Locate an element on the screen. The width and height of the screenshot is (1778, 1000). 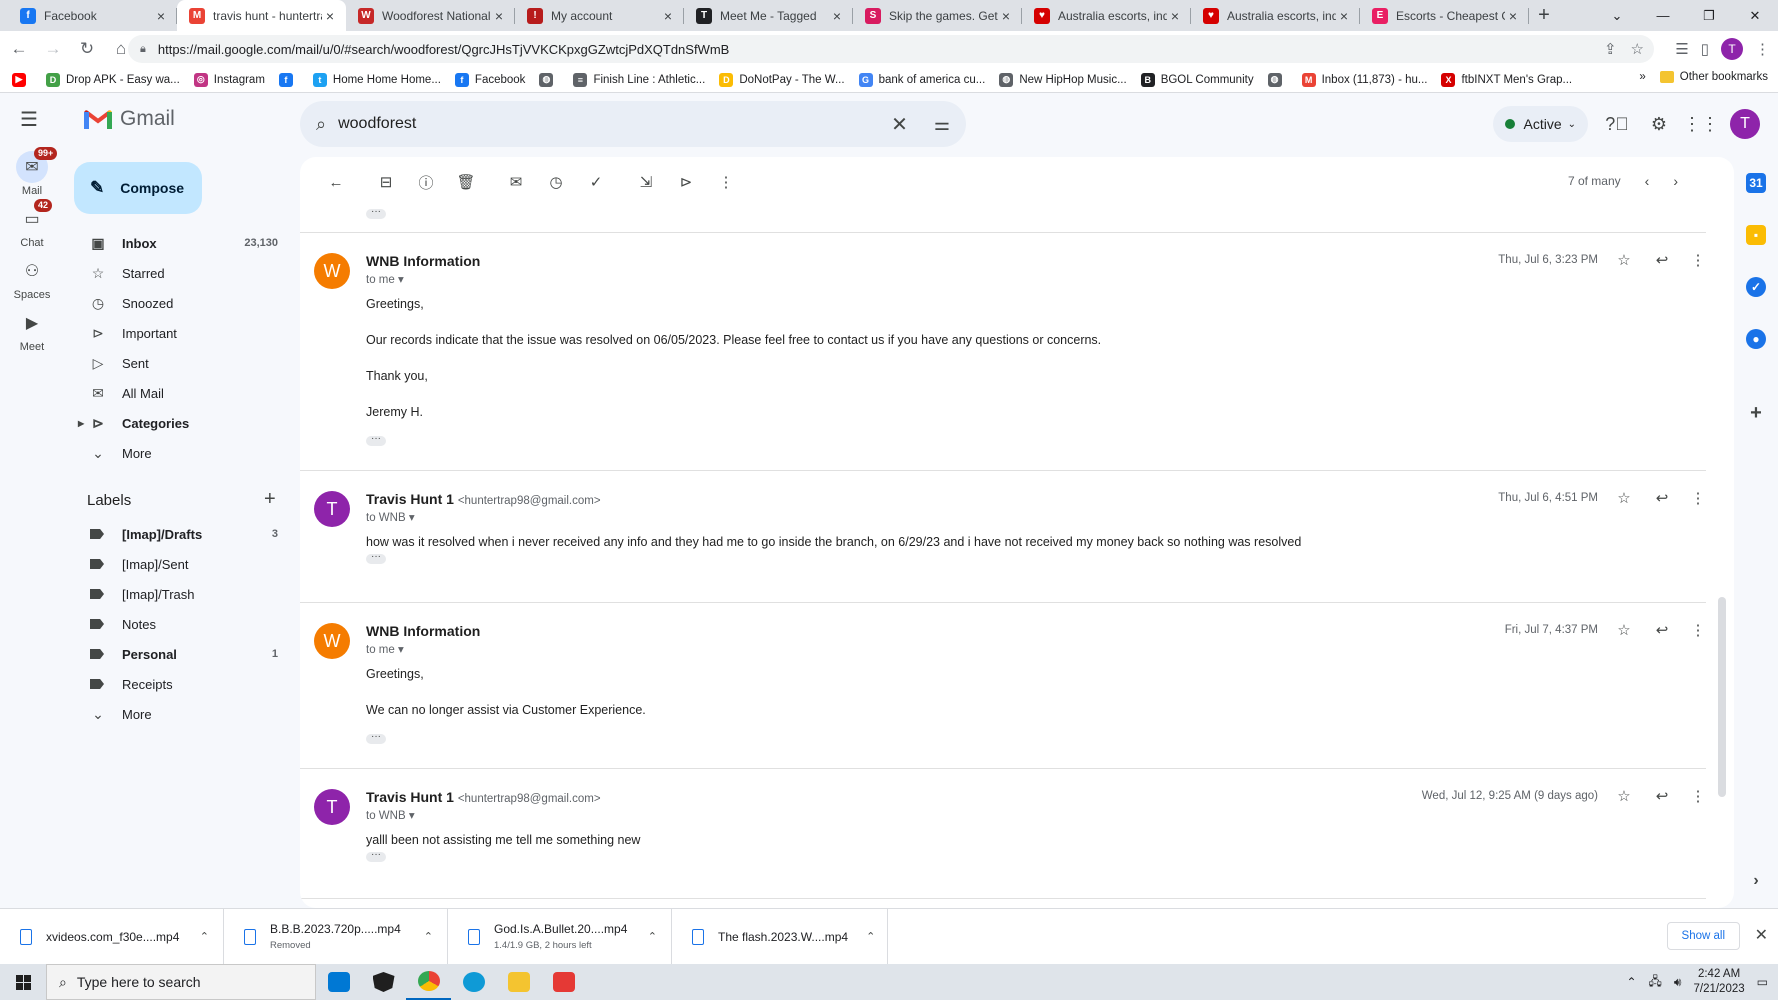
download-item: xvideos.com_f30e....mp4 ⌃ is located at coordinates (112, 936).